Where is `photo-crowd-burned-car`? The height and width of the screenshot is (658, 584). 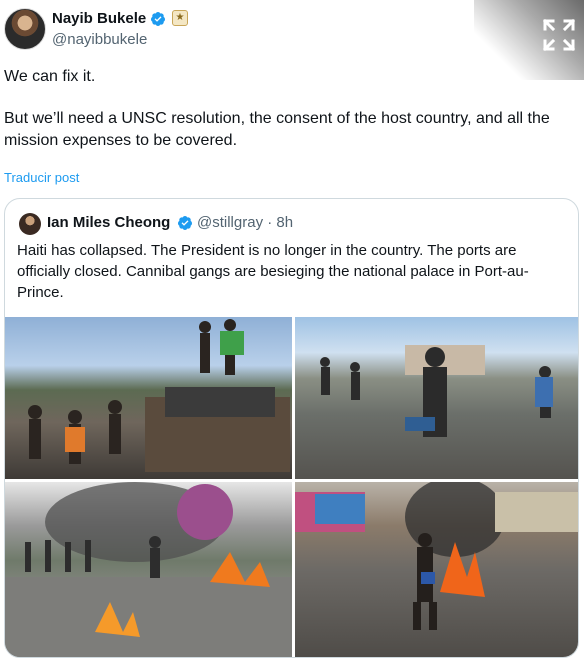 photo-crowd-burned-car is located at coordinates (148, 398).